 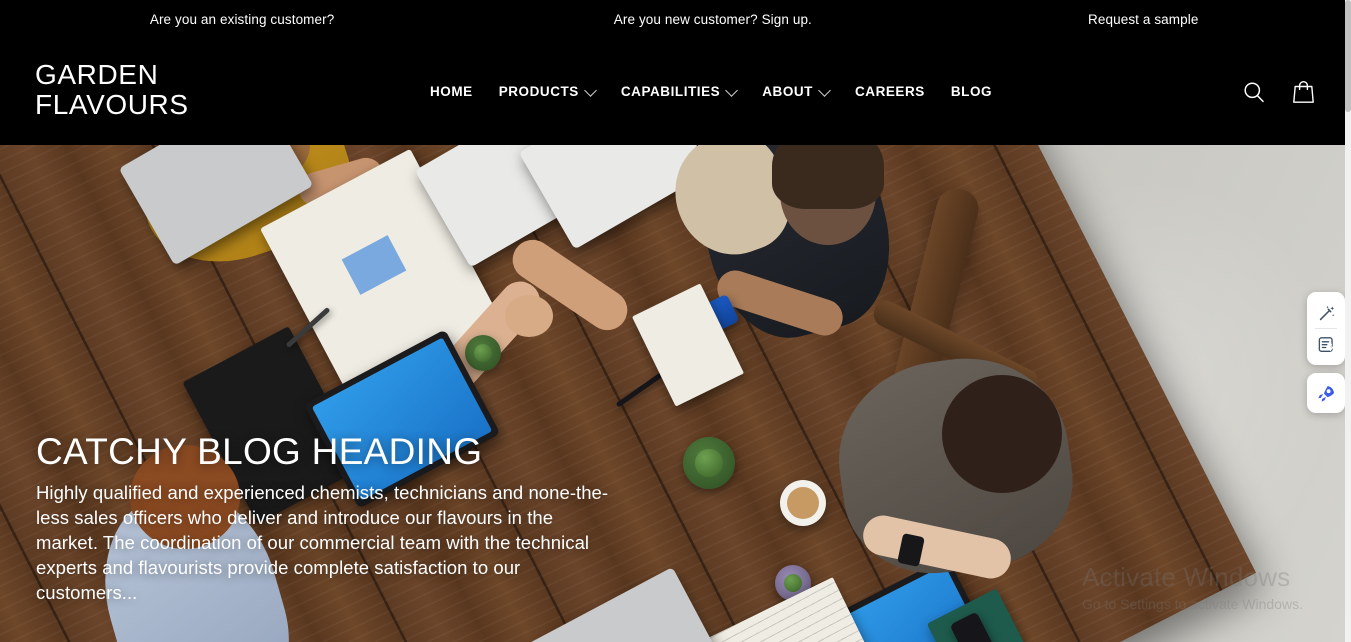 What do you see at coordinates (1326, 313) in the screenshot?
I see `magic-wand-icon` at bounding box center [1326, 313].